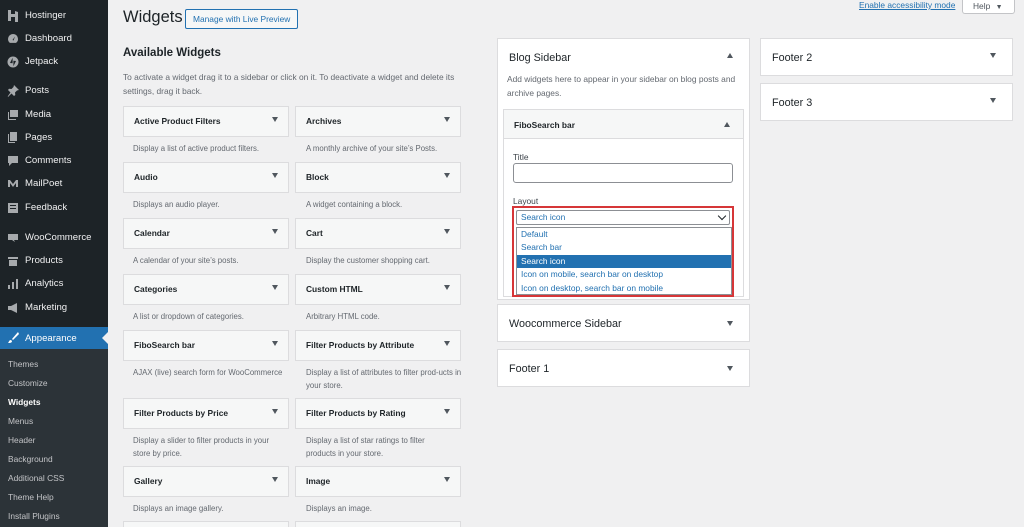 The width and height of the screenshot is (1024, 527). I want to click on dashboard-icon, so click(13, 39).